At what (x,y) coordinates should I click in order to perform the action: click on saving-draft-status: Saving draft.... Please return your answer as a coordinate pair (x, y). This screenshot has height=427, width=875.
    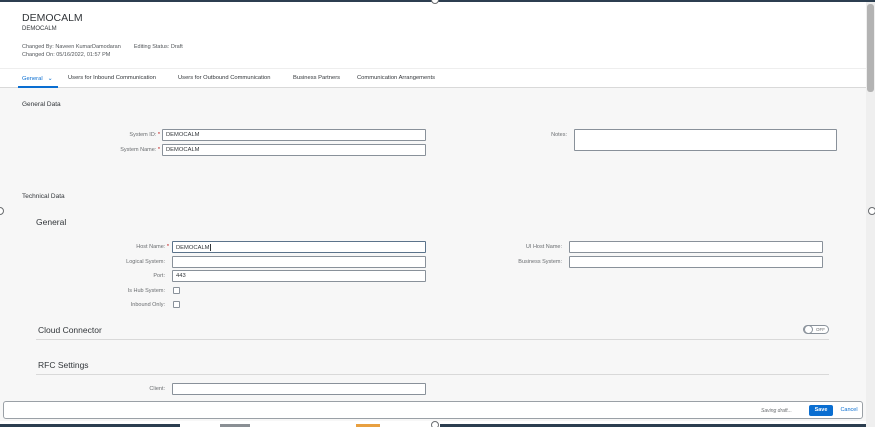
    Looking at the image, I should click on (776, 411).